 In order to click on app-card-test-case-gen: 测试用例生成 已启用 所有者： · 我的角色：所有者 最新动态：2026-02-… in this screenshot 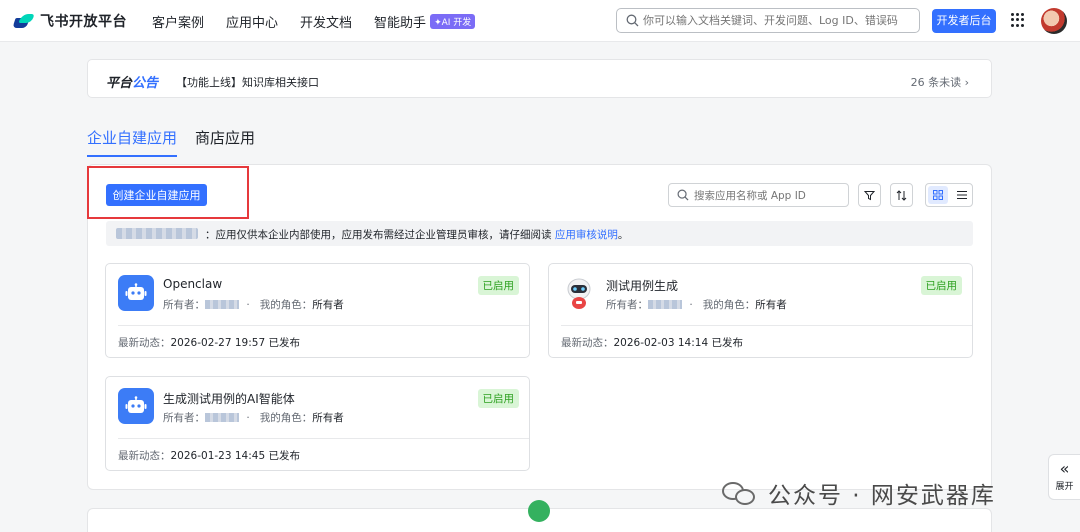, I will do `click(760, 310)`.